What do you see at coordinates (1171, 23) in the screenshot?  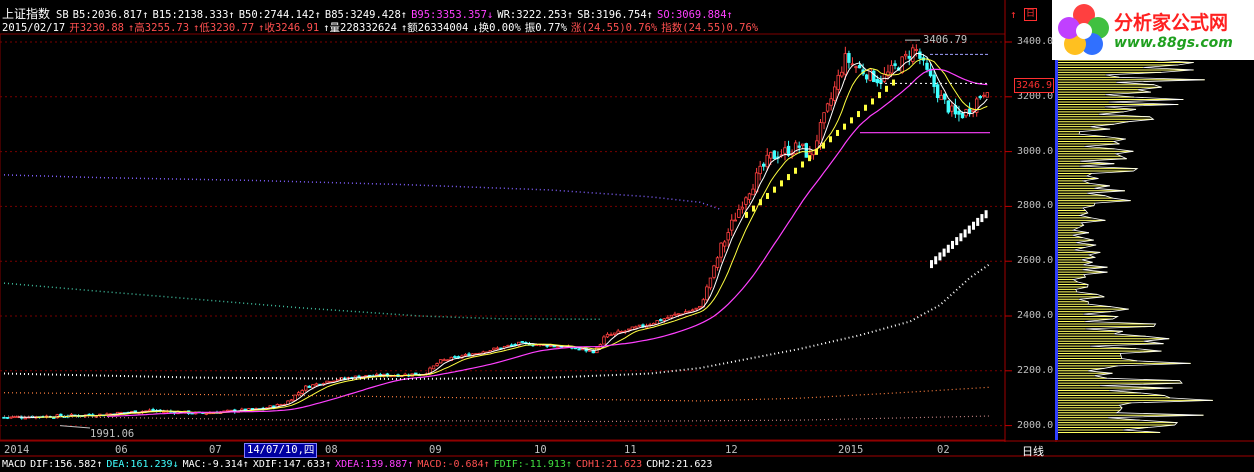 I see `logo-title: 分析家公式网` at bounding box center [1171, 23].